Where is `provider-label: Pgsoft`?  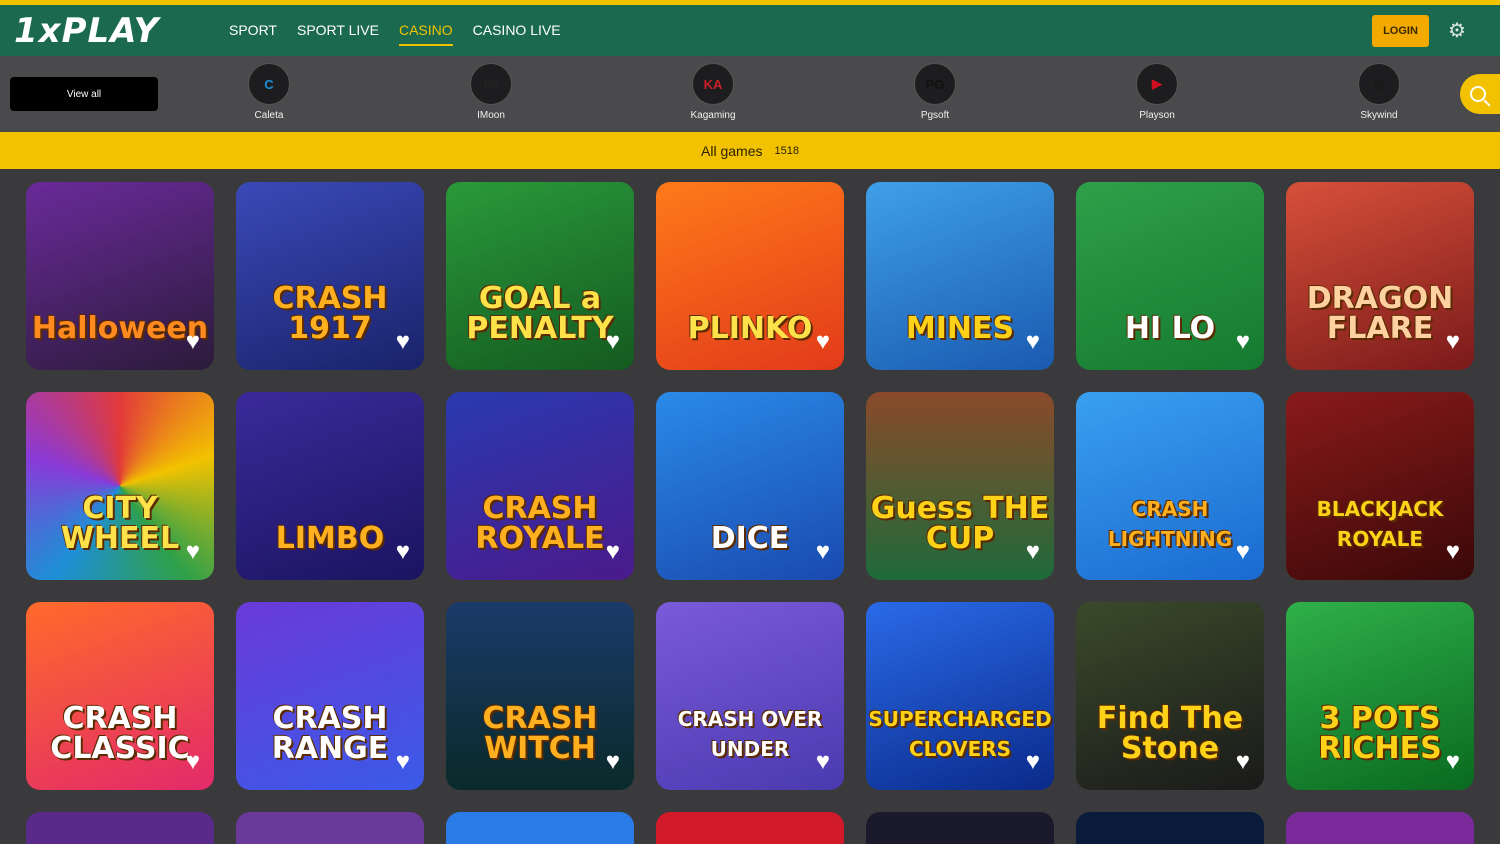
provider-label: Pgsoft is located at coordinates (935, 115).